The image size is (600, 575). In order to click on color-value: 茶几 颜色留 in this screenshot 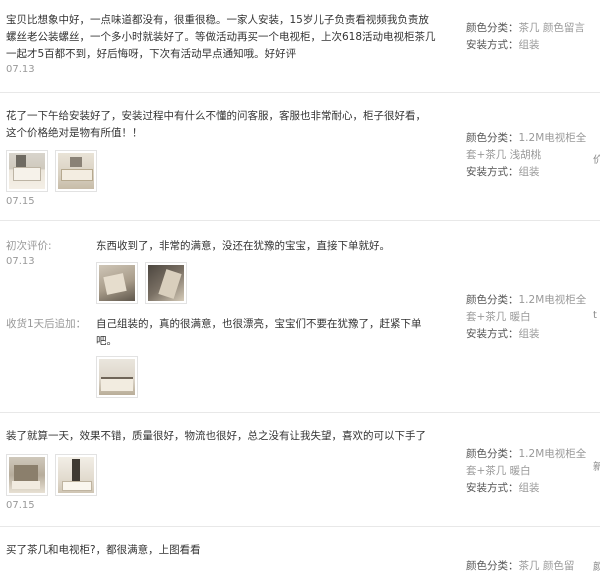, I will do `click(546, 566)`.